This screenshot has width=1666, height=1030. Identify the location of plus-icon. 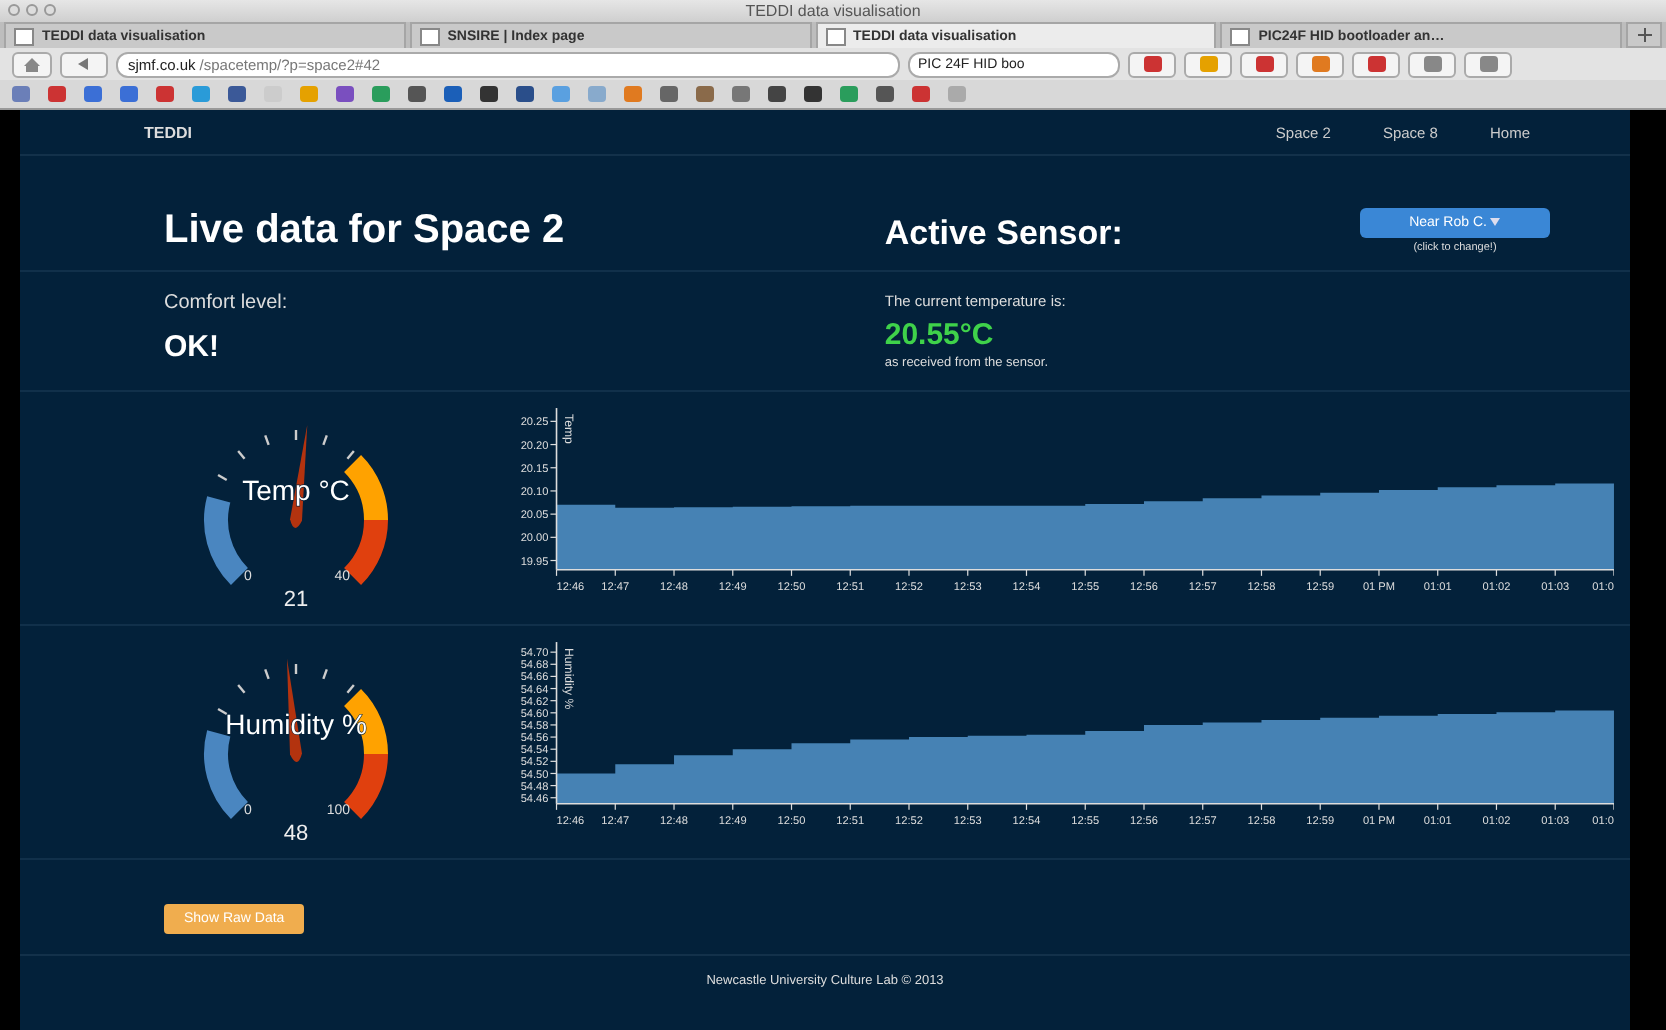
(1644, 35).